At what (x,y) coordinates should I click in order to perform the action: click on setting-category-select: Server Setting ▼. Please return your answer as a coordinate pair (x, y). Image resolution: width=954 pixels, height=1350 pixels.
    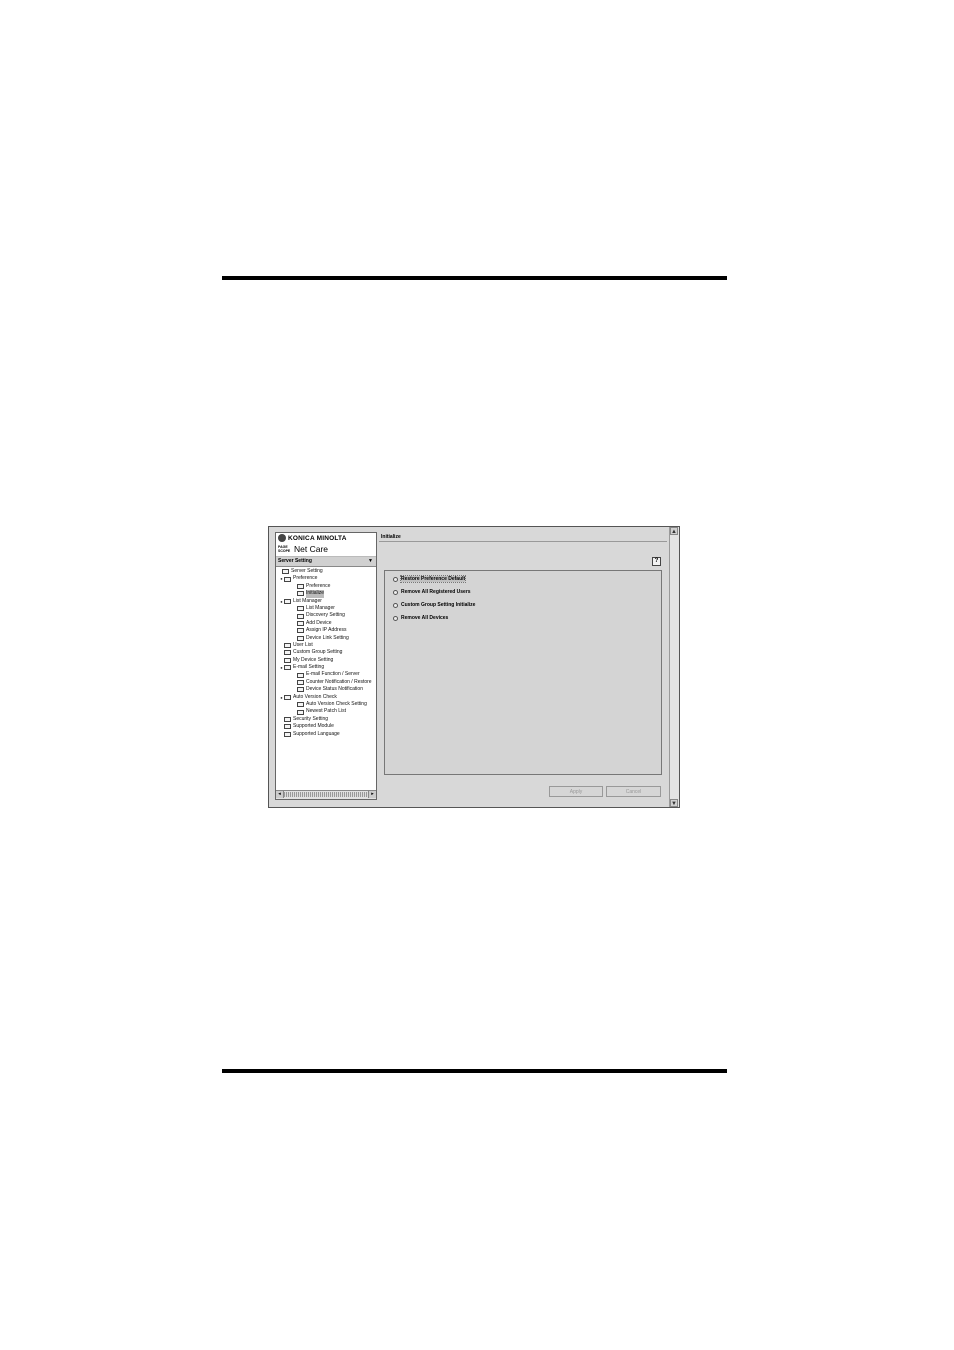
    Looking at the image, I should click on (326, 562).